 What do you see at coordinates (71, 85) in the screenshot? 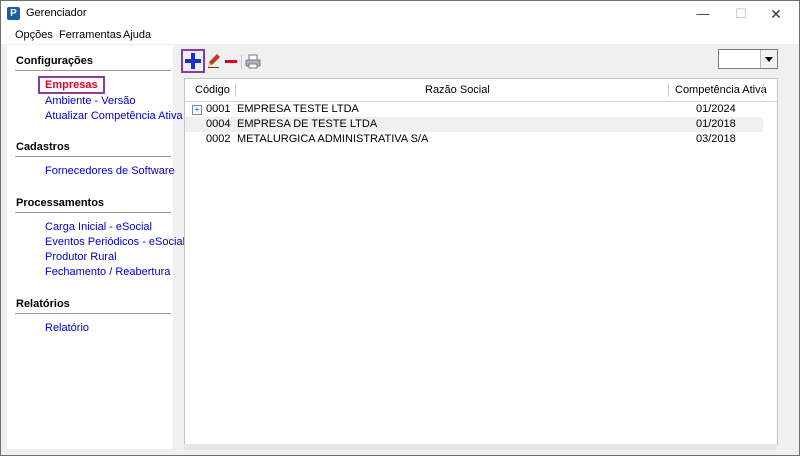
I see `sidebar-item-empresas: Empresas` at bounding box center [71, 85].